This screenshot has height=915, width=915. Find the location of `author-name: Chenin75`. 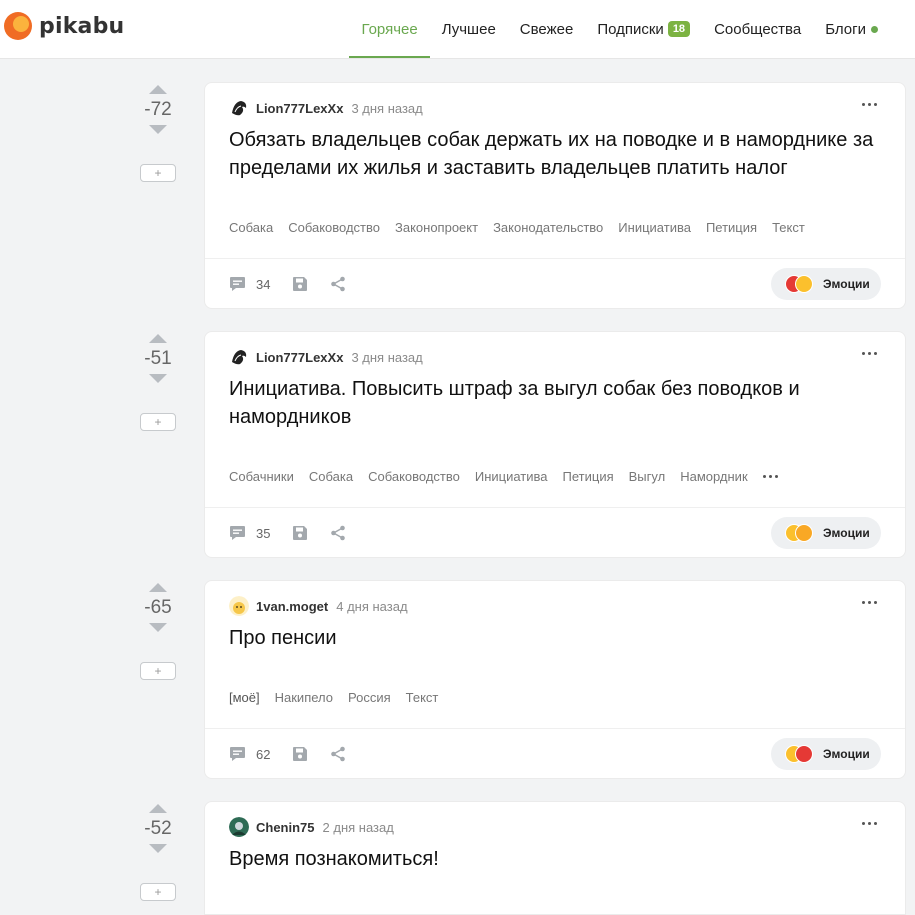

author-name: Chenin75 is located at coordinates (285, 827).